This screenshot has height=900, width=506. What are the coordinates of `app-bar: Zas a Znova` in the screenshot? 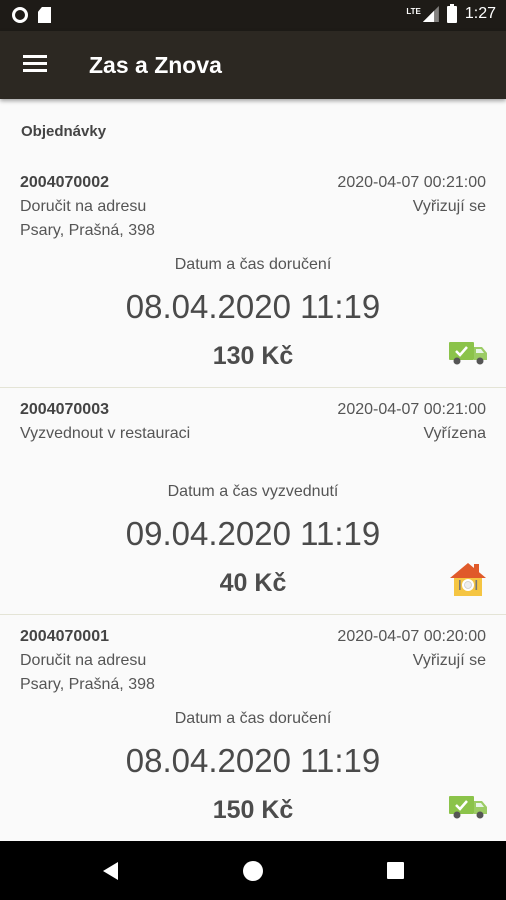 It's located at (253, 65).